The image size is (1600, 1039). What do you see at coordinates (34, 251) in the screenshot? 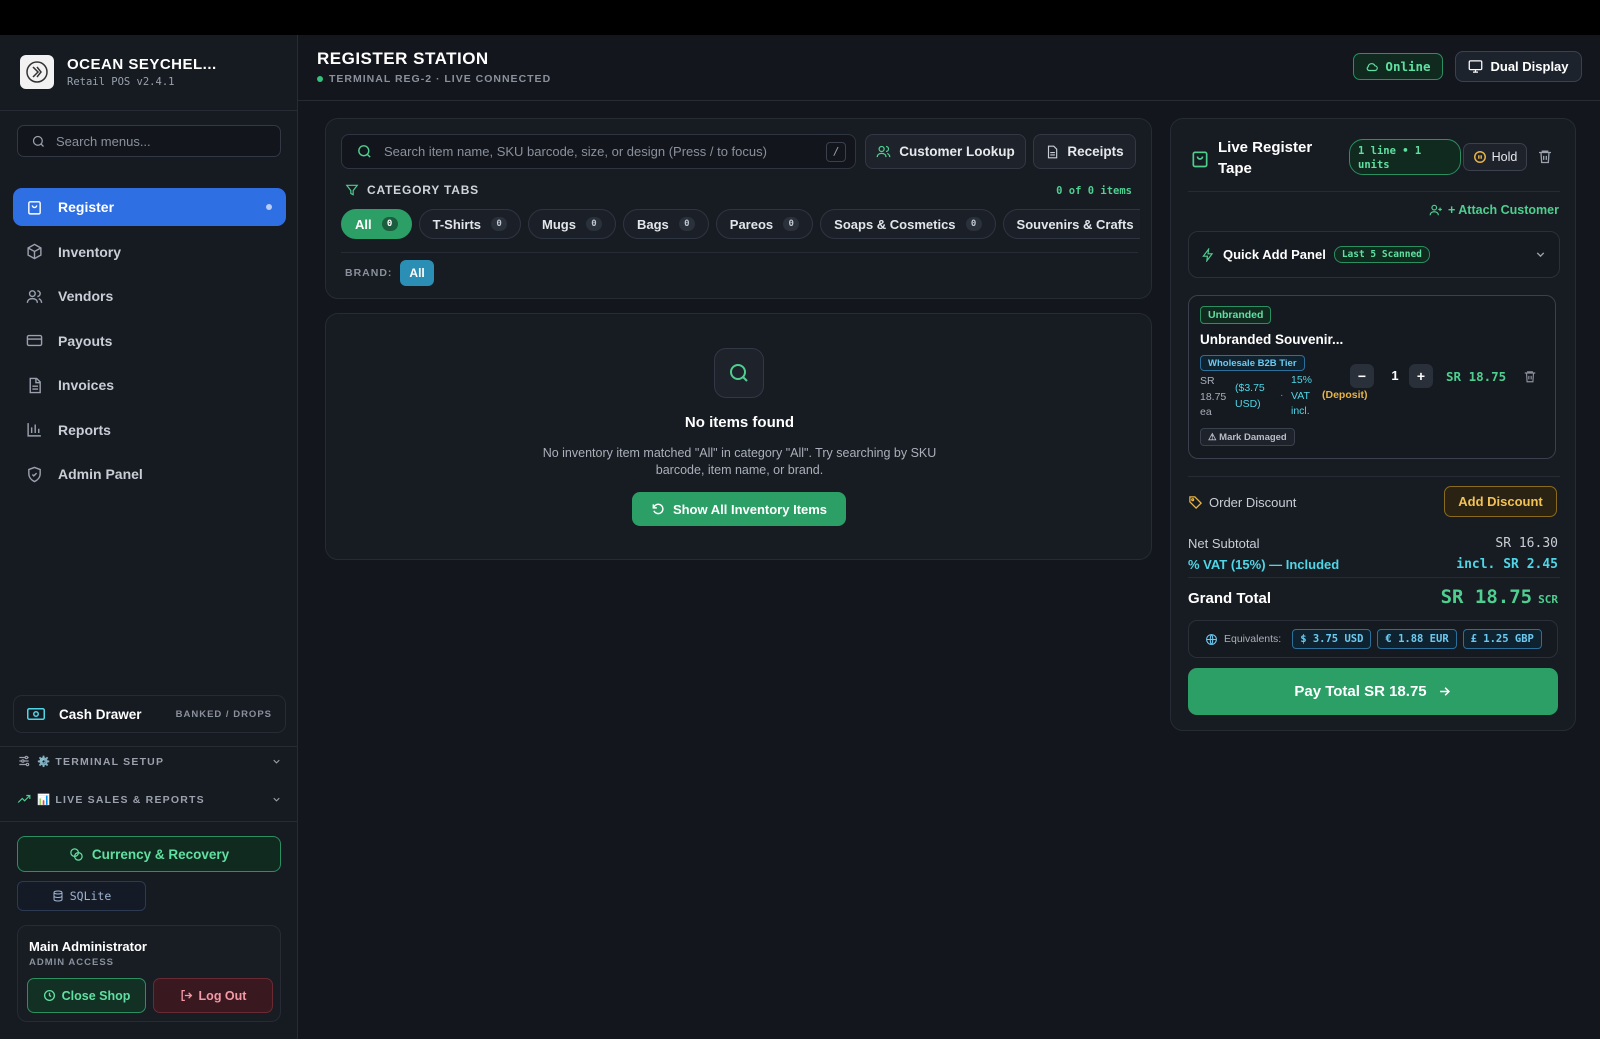
I see `box-icon` at bounding box center [34, 251].